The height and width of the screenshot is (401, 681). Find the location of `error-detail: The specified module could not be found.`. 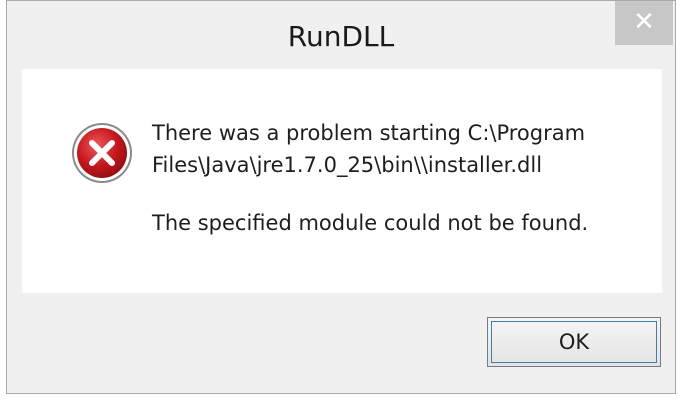

error-detail: The specified module could not be found. is located at coordinates (370, 223).